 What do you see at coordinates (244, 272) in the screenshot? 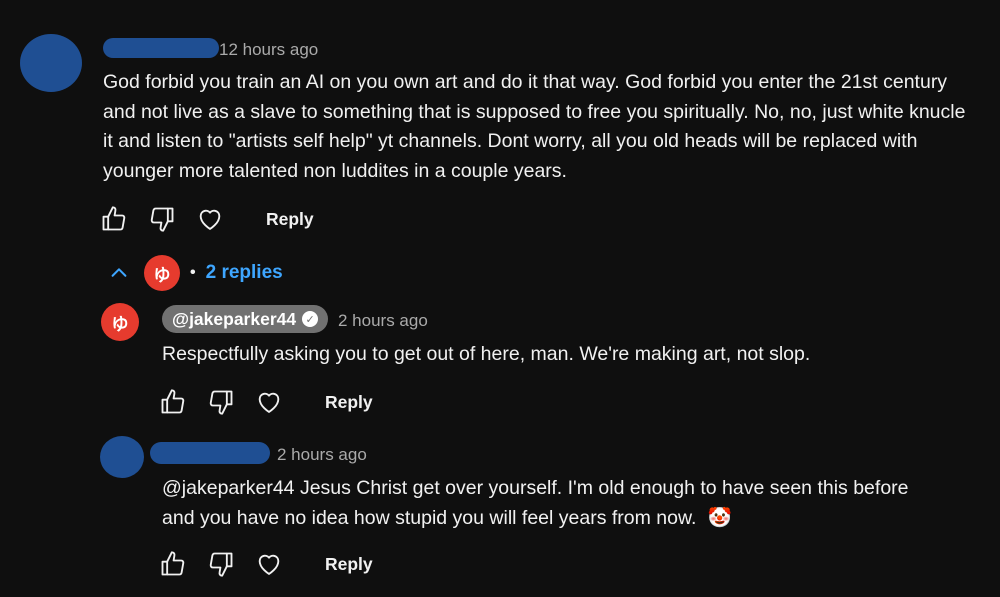
I see `replies-count-label: 2 replies` at bounding box center [244, 272].